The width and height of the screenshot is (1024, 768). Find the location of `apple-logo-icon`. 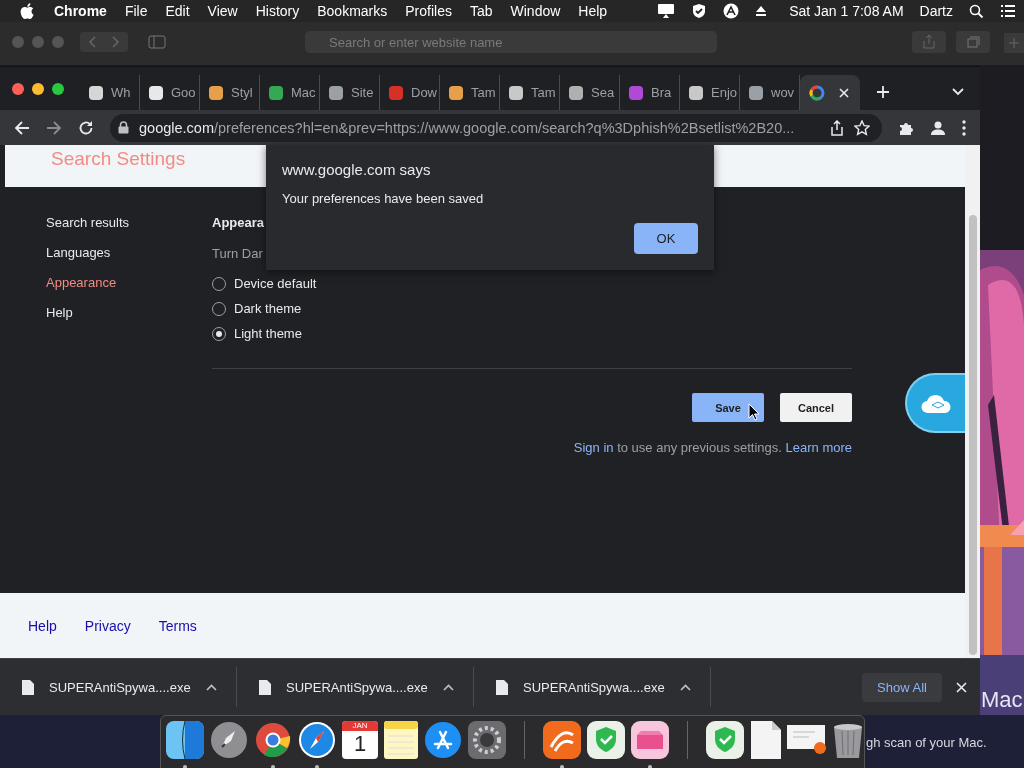

apple-logo-icon is located at coordinates (27, 11).